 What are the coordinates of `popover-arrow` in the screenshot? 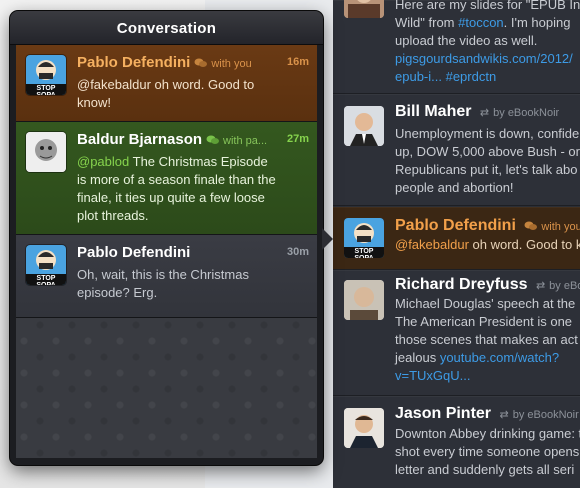 It's located at (327, 239).